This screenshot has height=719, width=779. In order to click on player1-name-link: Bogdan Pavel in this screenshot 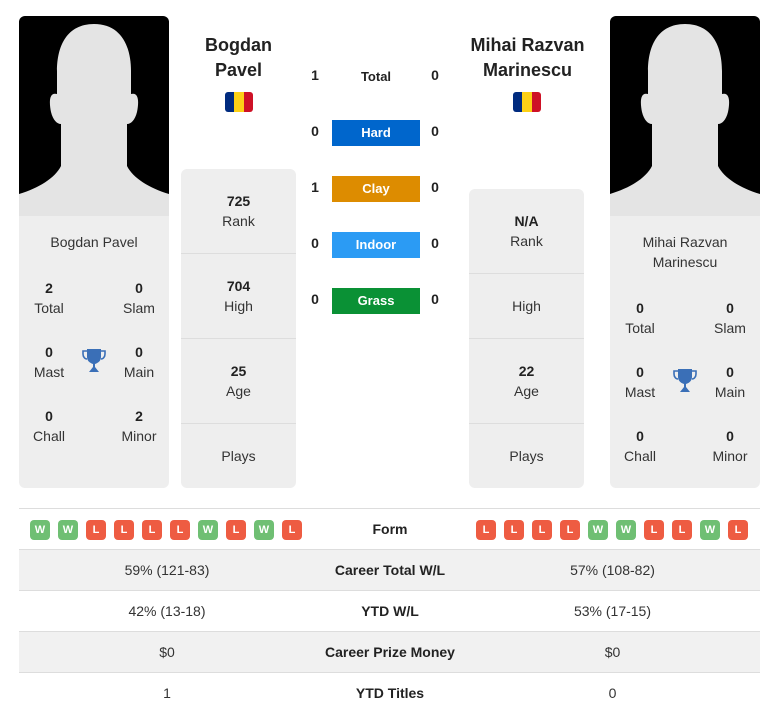, I will do `click(238, 58)`.